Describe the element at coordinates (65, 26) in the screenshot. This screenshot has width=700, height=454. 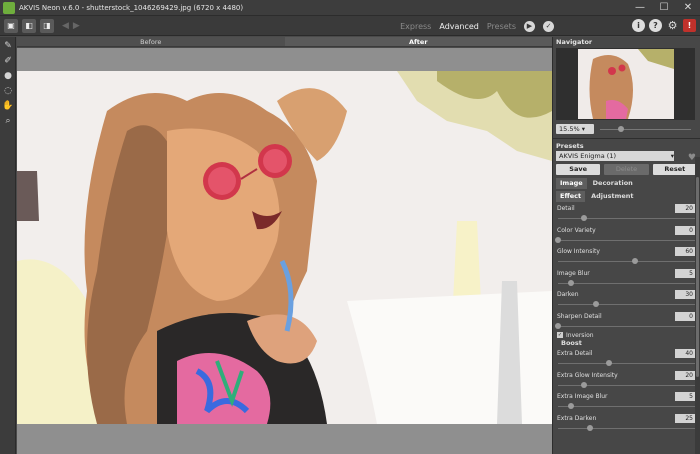
I see `undo-icon: ◀` at that location.